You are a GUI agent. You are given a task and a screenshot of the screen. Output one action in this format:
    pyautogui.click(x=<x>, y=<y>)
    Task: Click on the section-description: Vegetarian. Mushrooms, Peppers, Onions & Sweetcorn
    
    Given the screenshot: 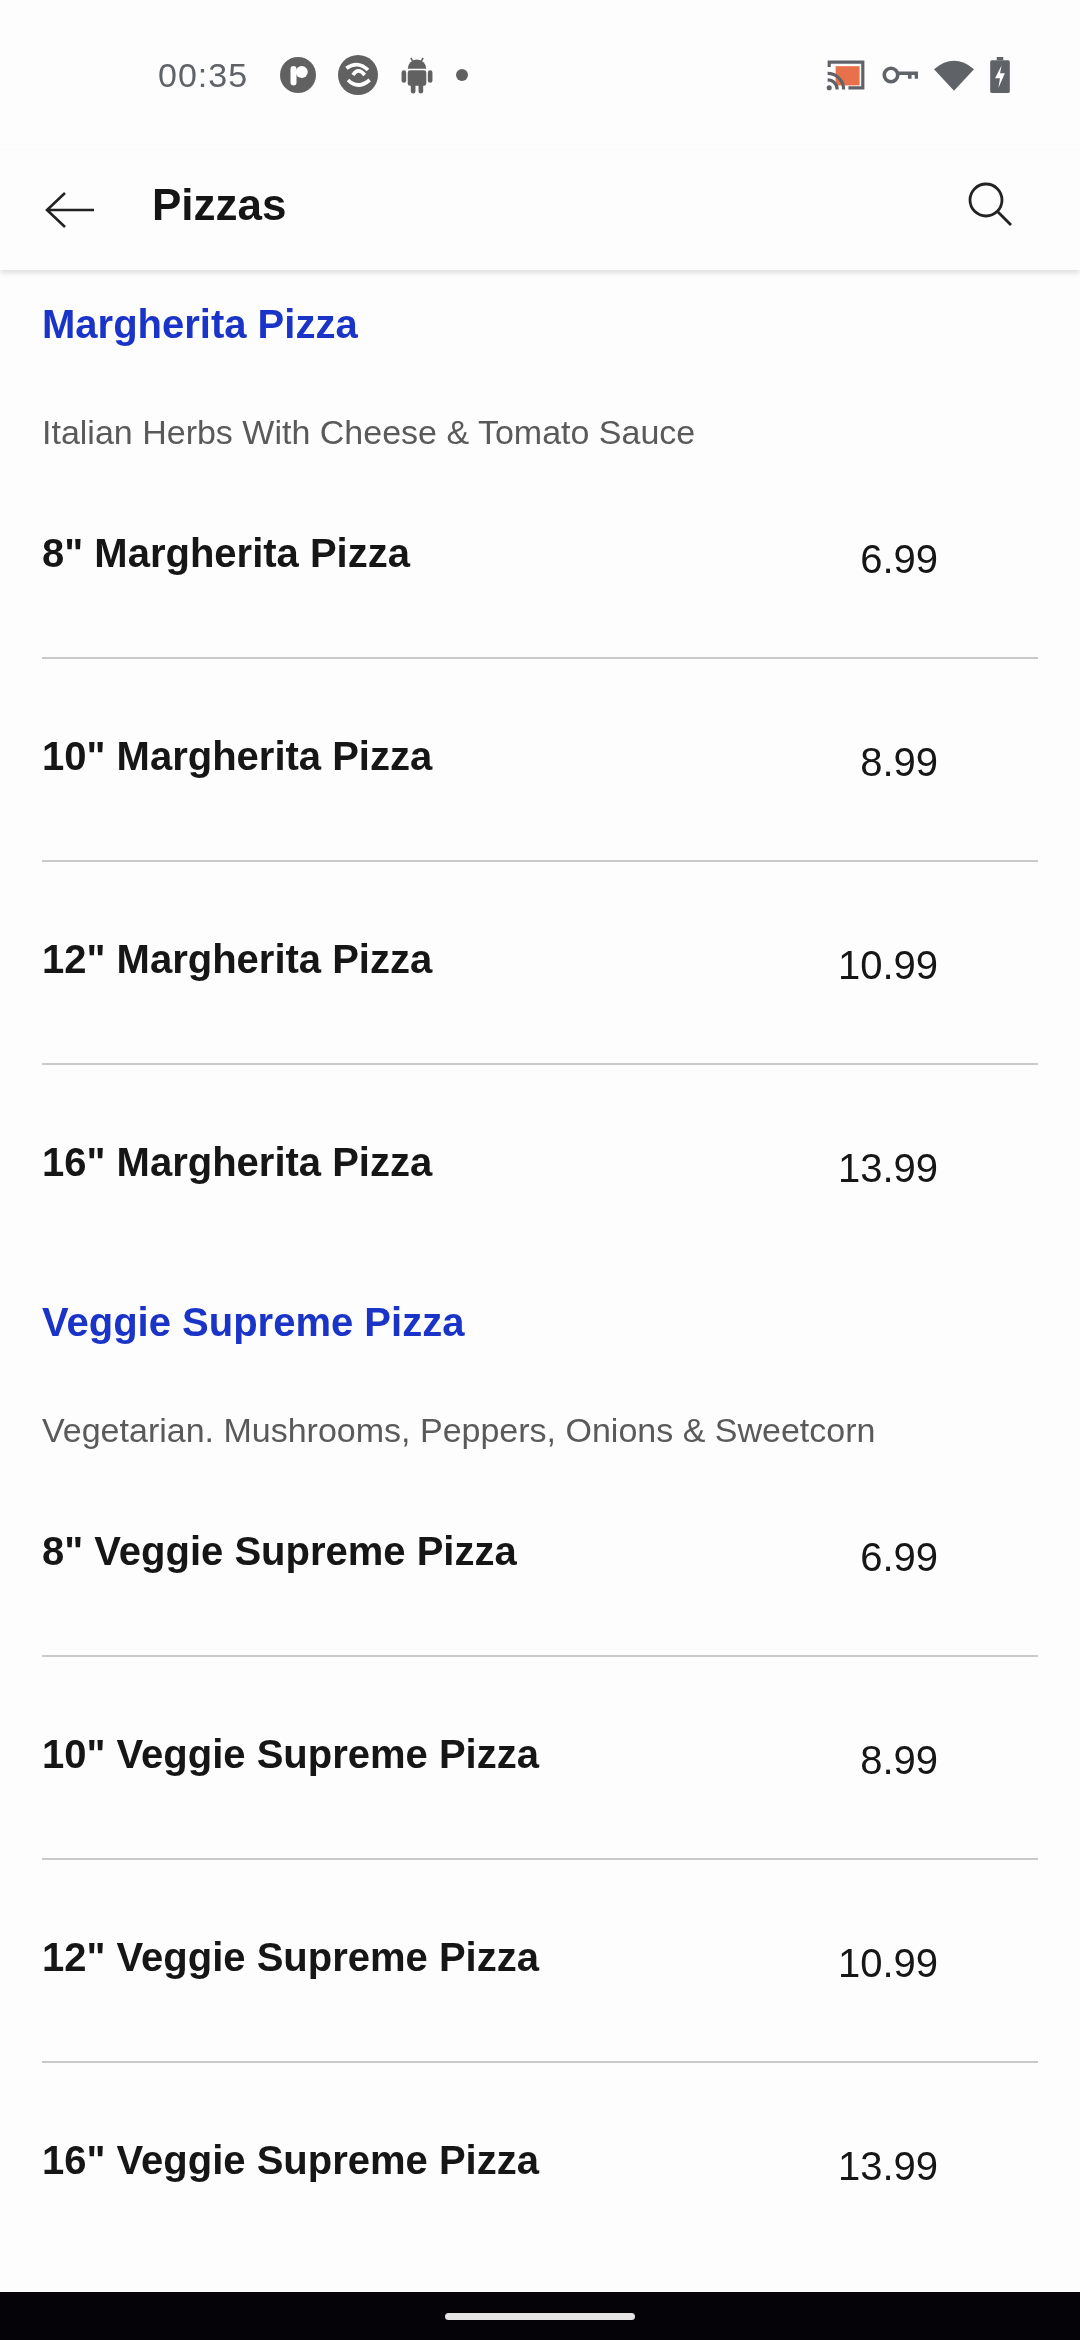 What is the action you would take?
    pyautogui.click(x=459, y=1430)
    